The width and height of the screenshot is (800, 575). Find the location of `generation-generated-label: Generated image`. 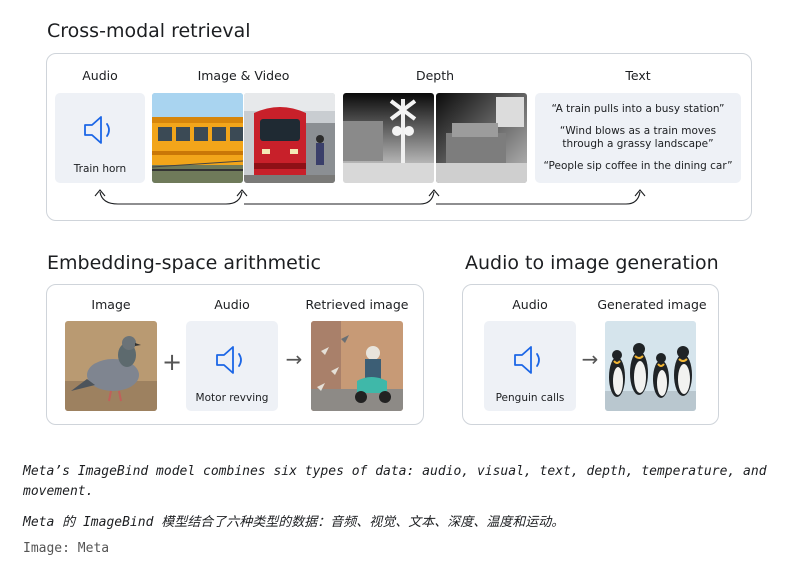

generation-generated-label: Generated image is located at coordinates (652, 304).